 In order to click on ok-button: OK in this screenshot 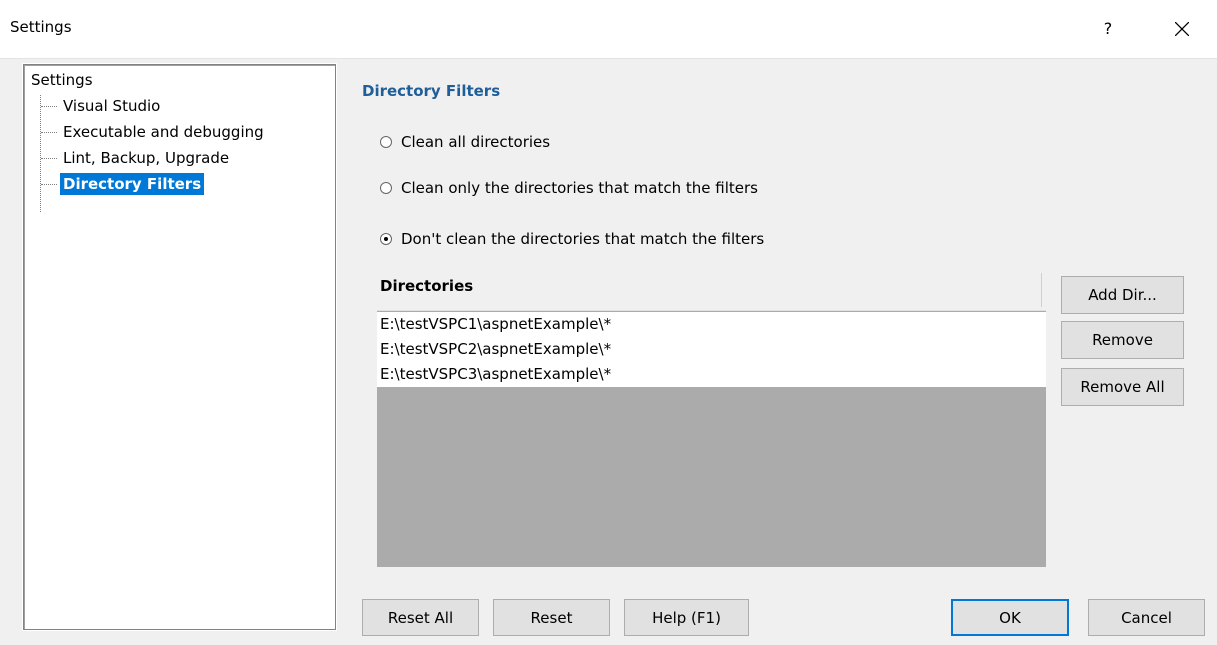, I will do `click(1010, 617)`.